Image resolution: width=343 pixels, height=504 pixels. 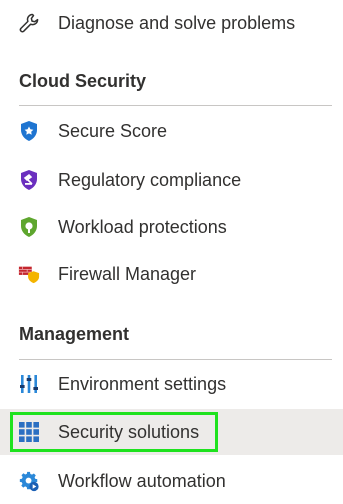 I want to click on menu-item-regulatory-compliance: Regulatory compliance, so click(x=171, y=180).